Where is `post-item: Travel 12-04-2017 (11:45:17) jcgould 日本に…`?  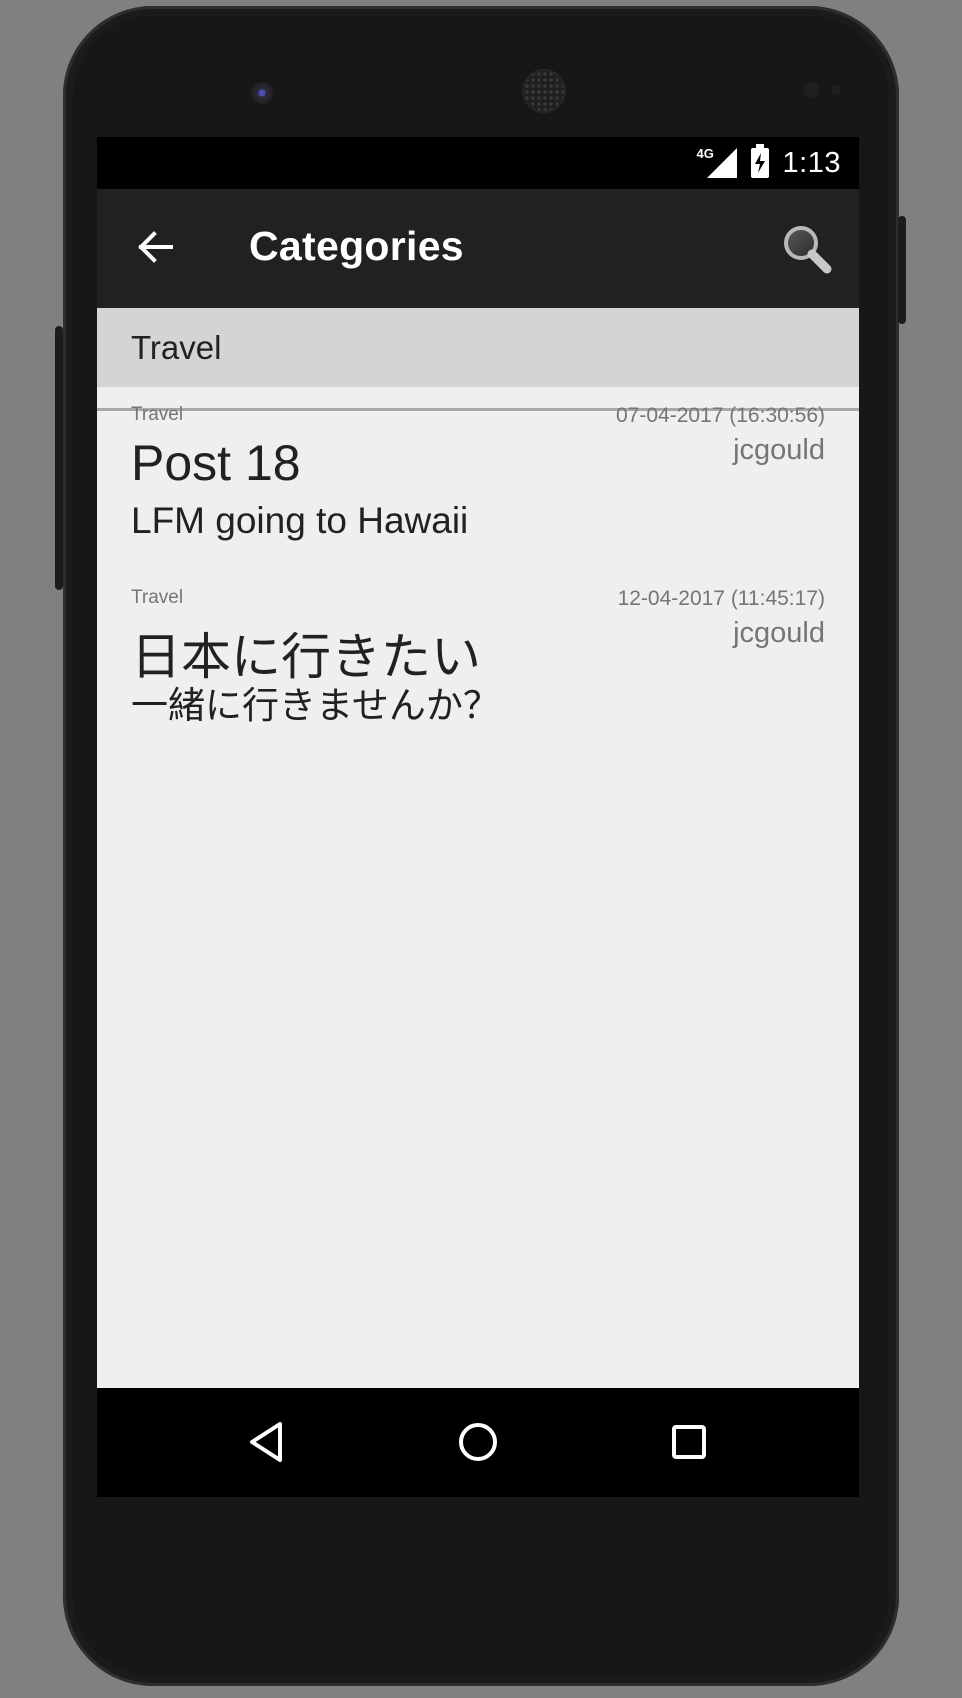 post-item: Travel 12-04-2017 (11:45:17) jcgould 日本に… is located at coordinates (478, 667).